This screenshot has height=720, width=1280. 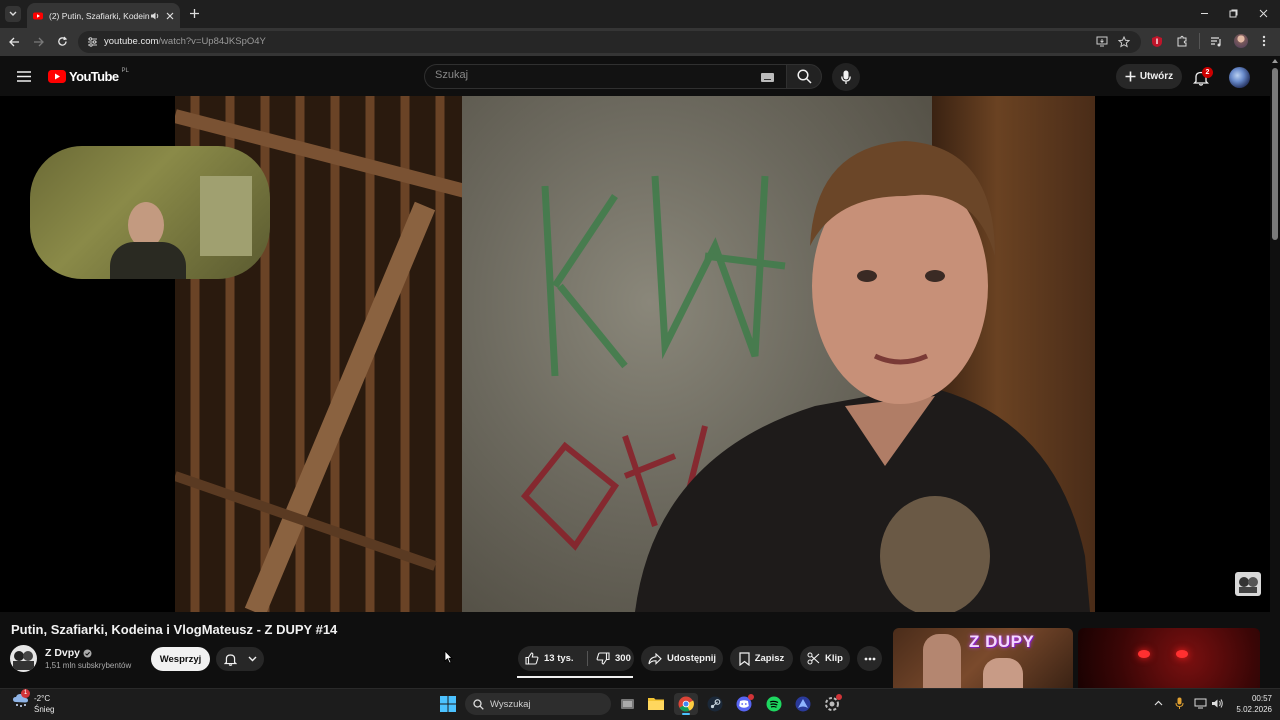 What do you see at coordinates (125, 70) in the screenshot?
I see `country-code: PL` at bounding box center [125, 70].